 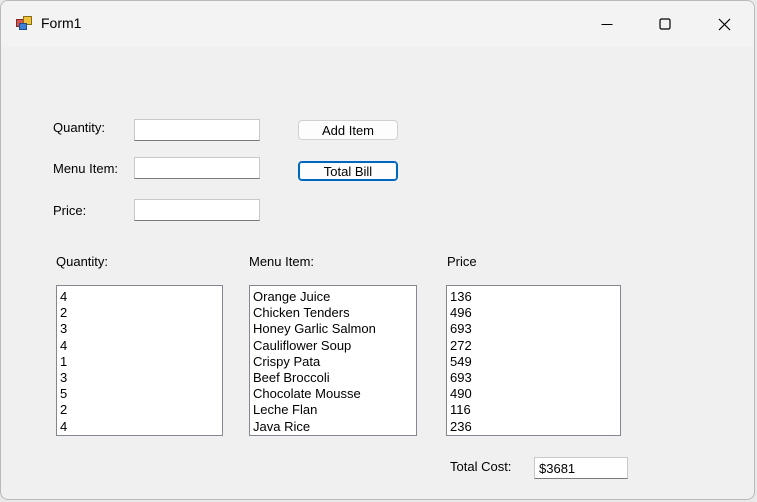 I want to click on minimize-icon, so click(x=607, y=24).